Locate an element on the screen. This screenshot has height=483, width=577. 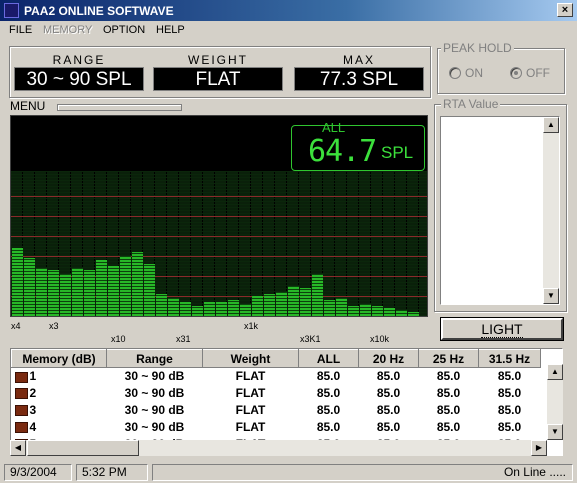
weight-readout: WEIGHT FLAT is located at coordinates (218, 73).